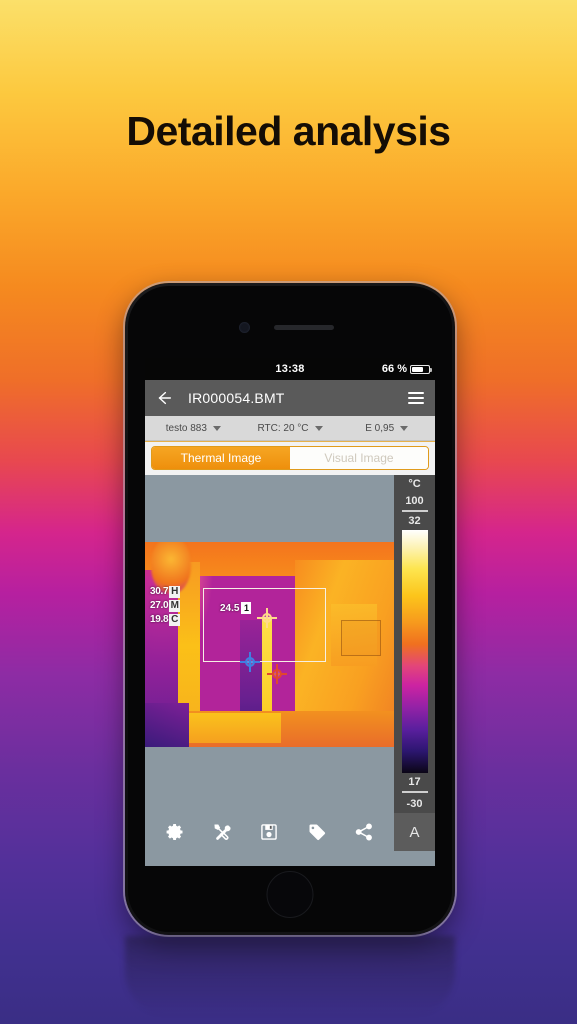 The height and width of the screenshot is (1024, 577). I want to click on status-battery-group: 66 %, so click(406, 369).